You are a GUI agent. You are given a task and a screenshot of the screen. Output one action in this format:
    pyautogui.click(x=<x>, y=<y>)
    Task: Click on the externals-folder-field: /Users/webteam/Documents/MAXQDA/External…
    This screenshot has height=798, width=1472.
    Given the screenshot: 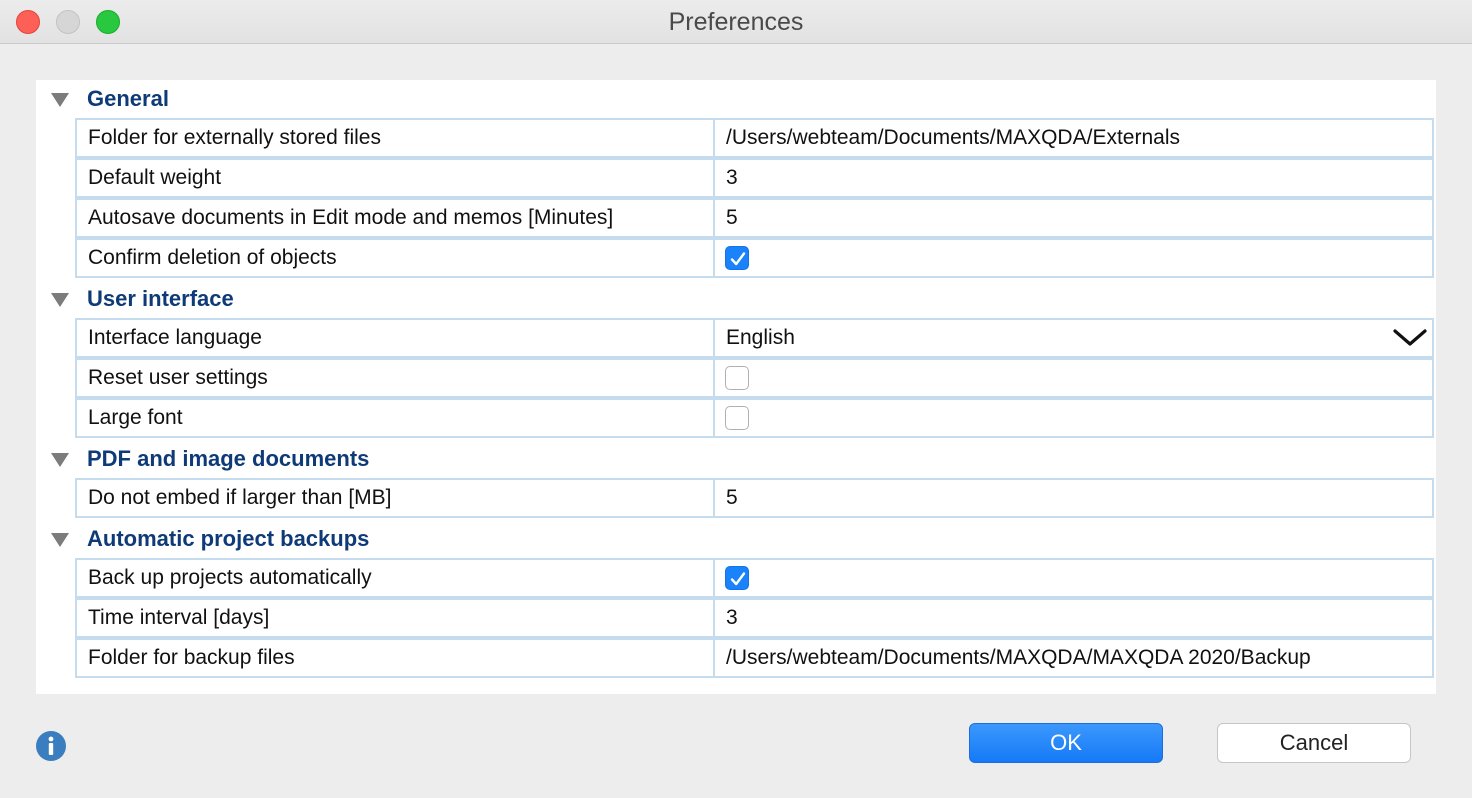 What is the action you would take?
    pyautogui.click(x=1073, y=138)
    